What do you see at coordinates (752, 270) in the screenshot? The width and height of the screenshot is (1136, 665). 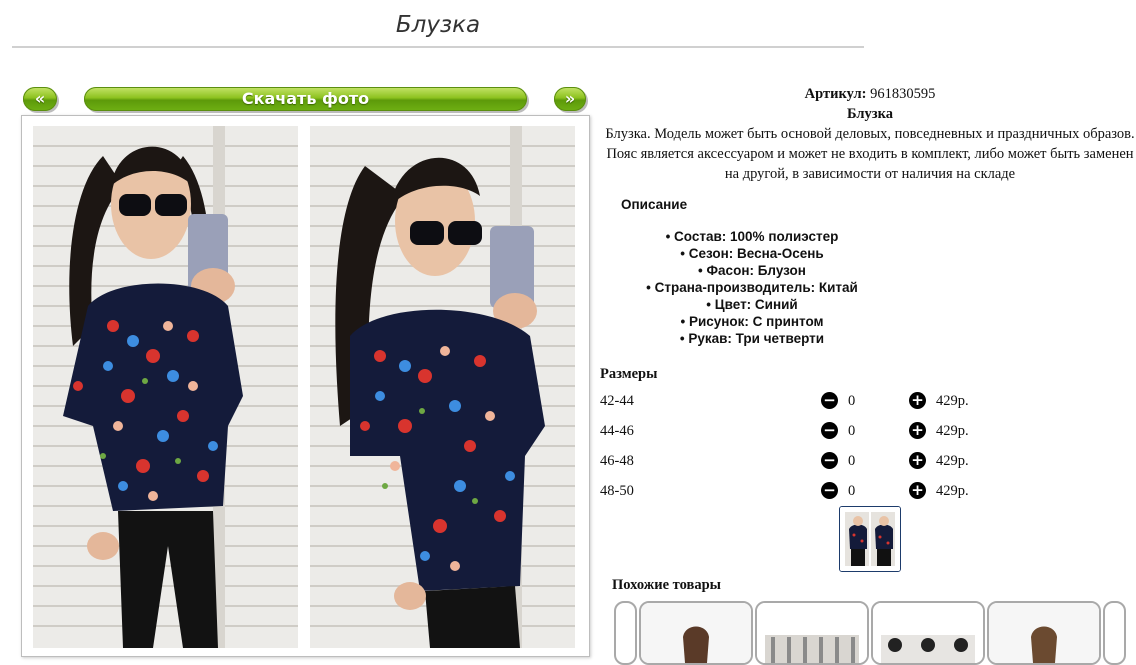 I see `attribute-item: Фасон: Блузон` at bounding box center [752, 270].